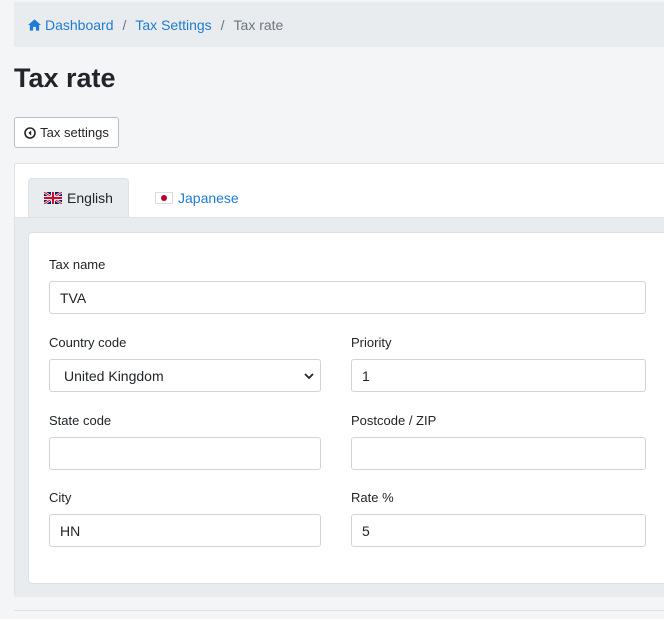 This screenshot has height=619, width=664. Describe the element at coordinates (498, 530) in the screenshot. I see `rate-input: 5` at that location.